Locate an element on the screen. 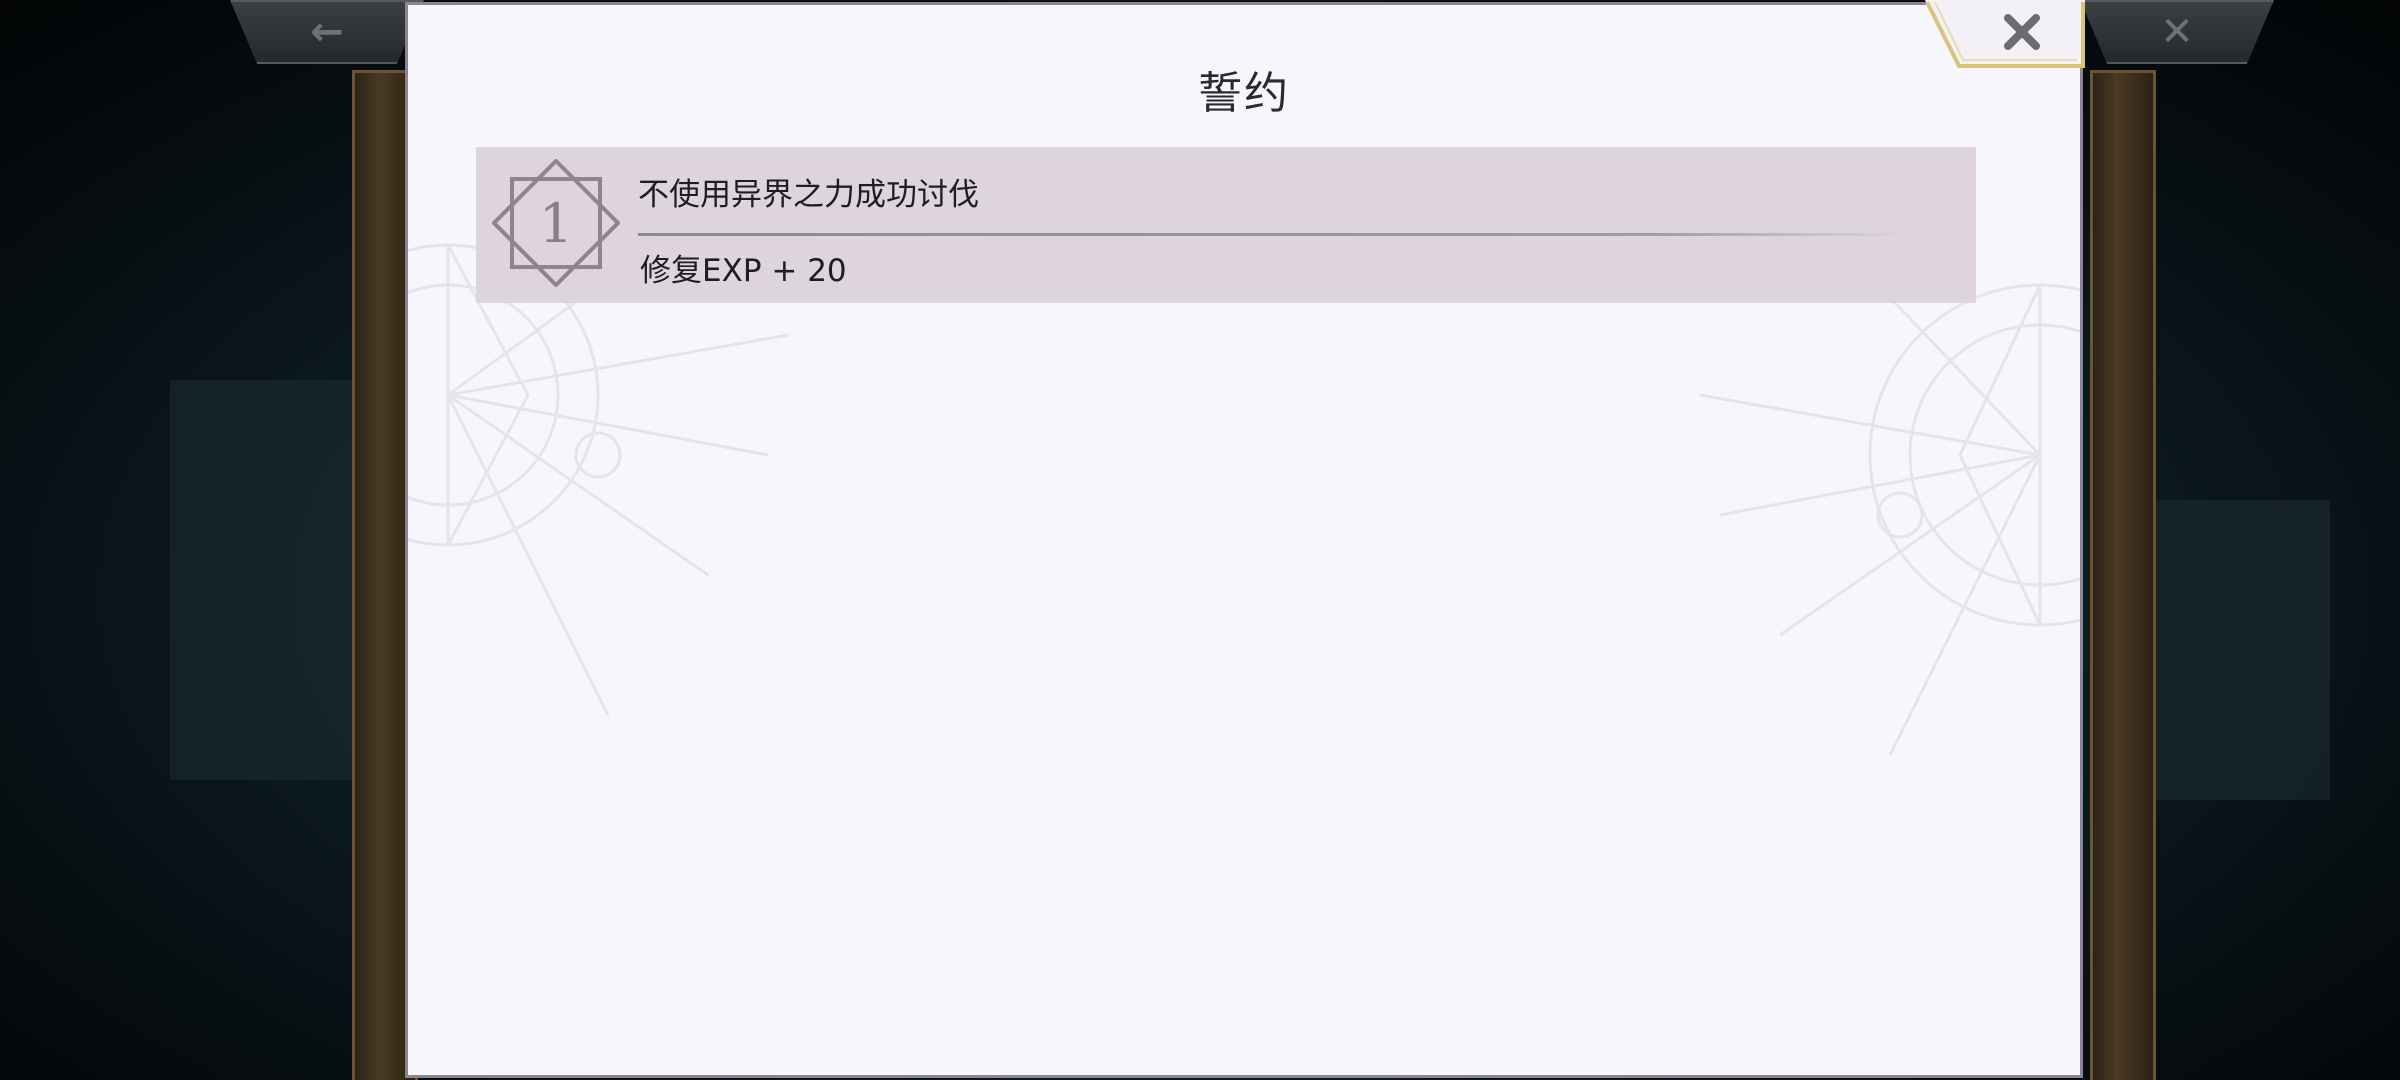 Image resolution: width=2400 pixels, height=1080 pixels. background-back-button: ← is located at coordinates (327, 32).